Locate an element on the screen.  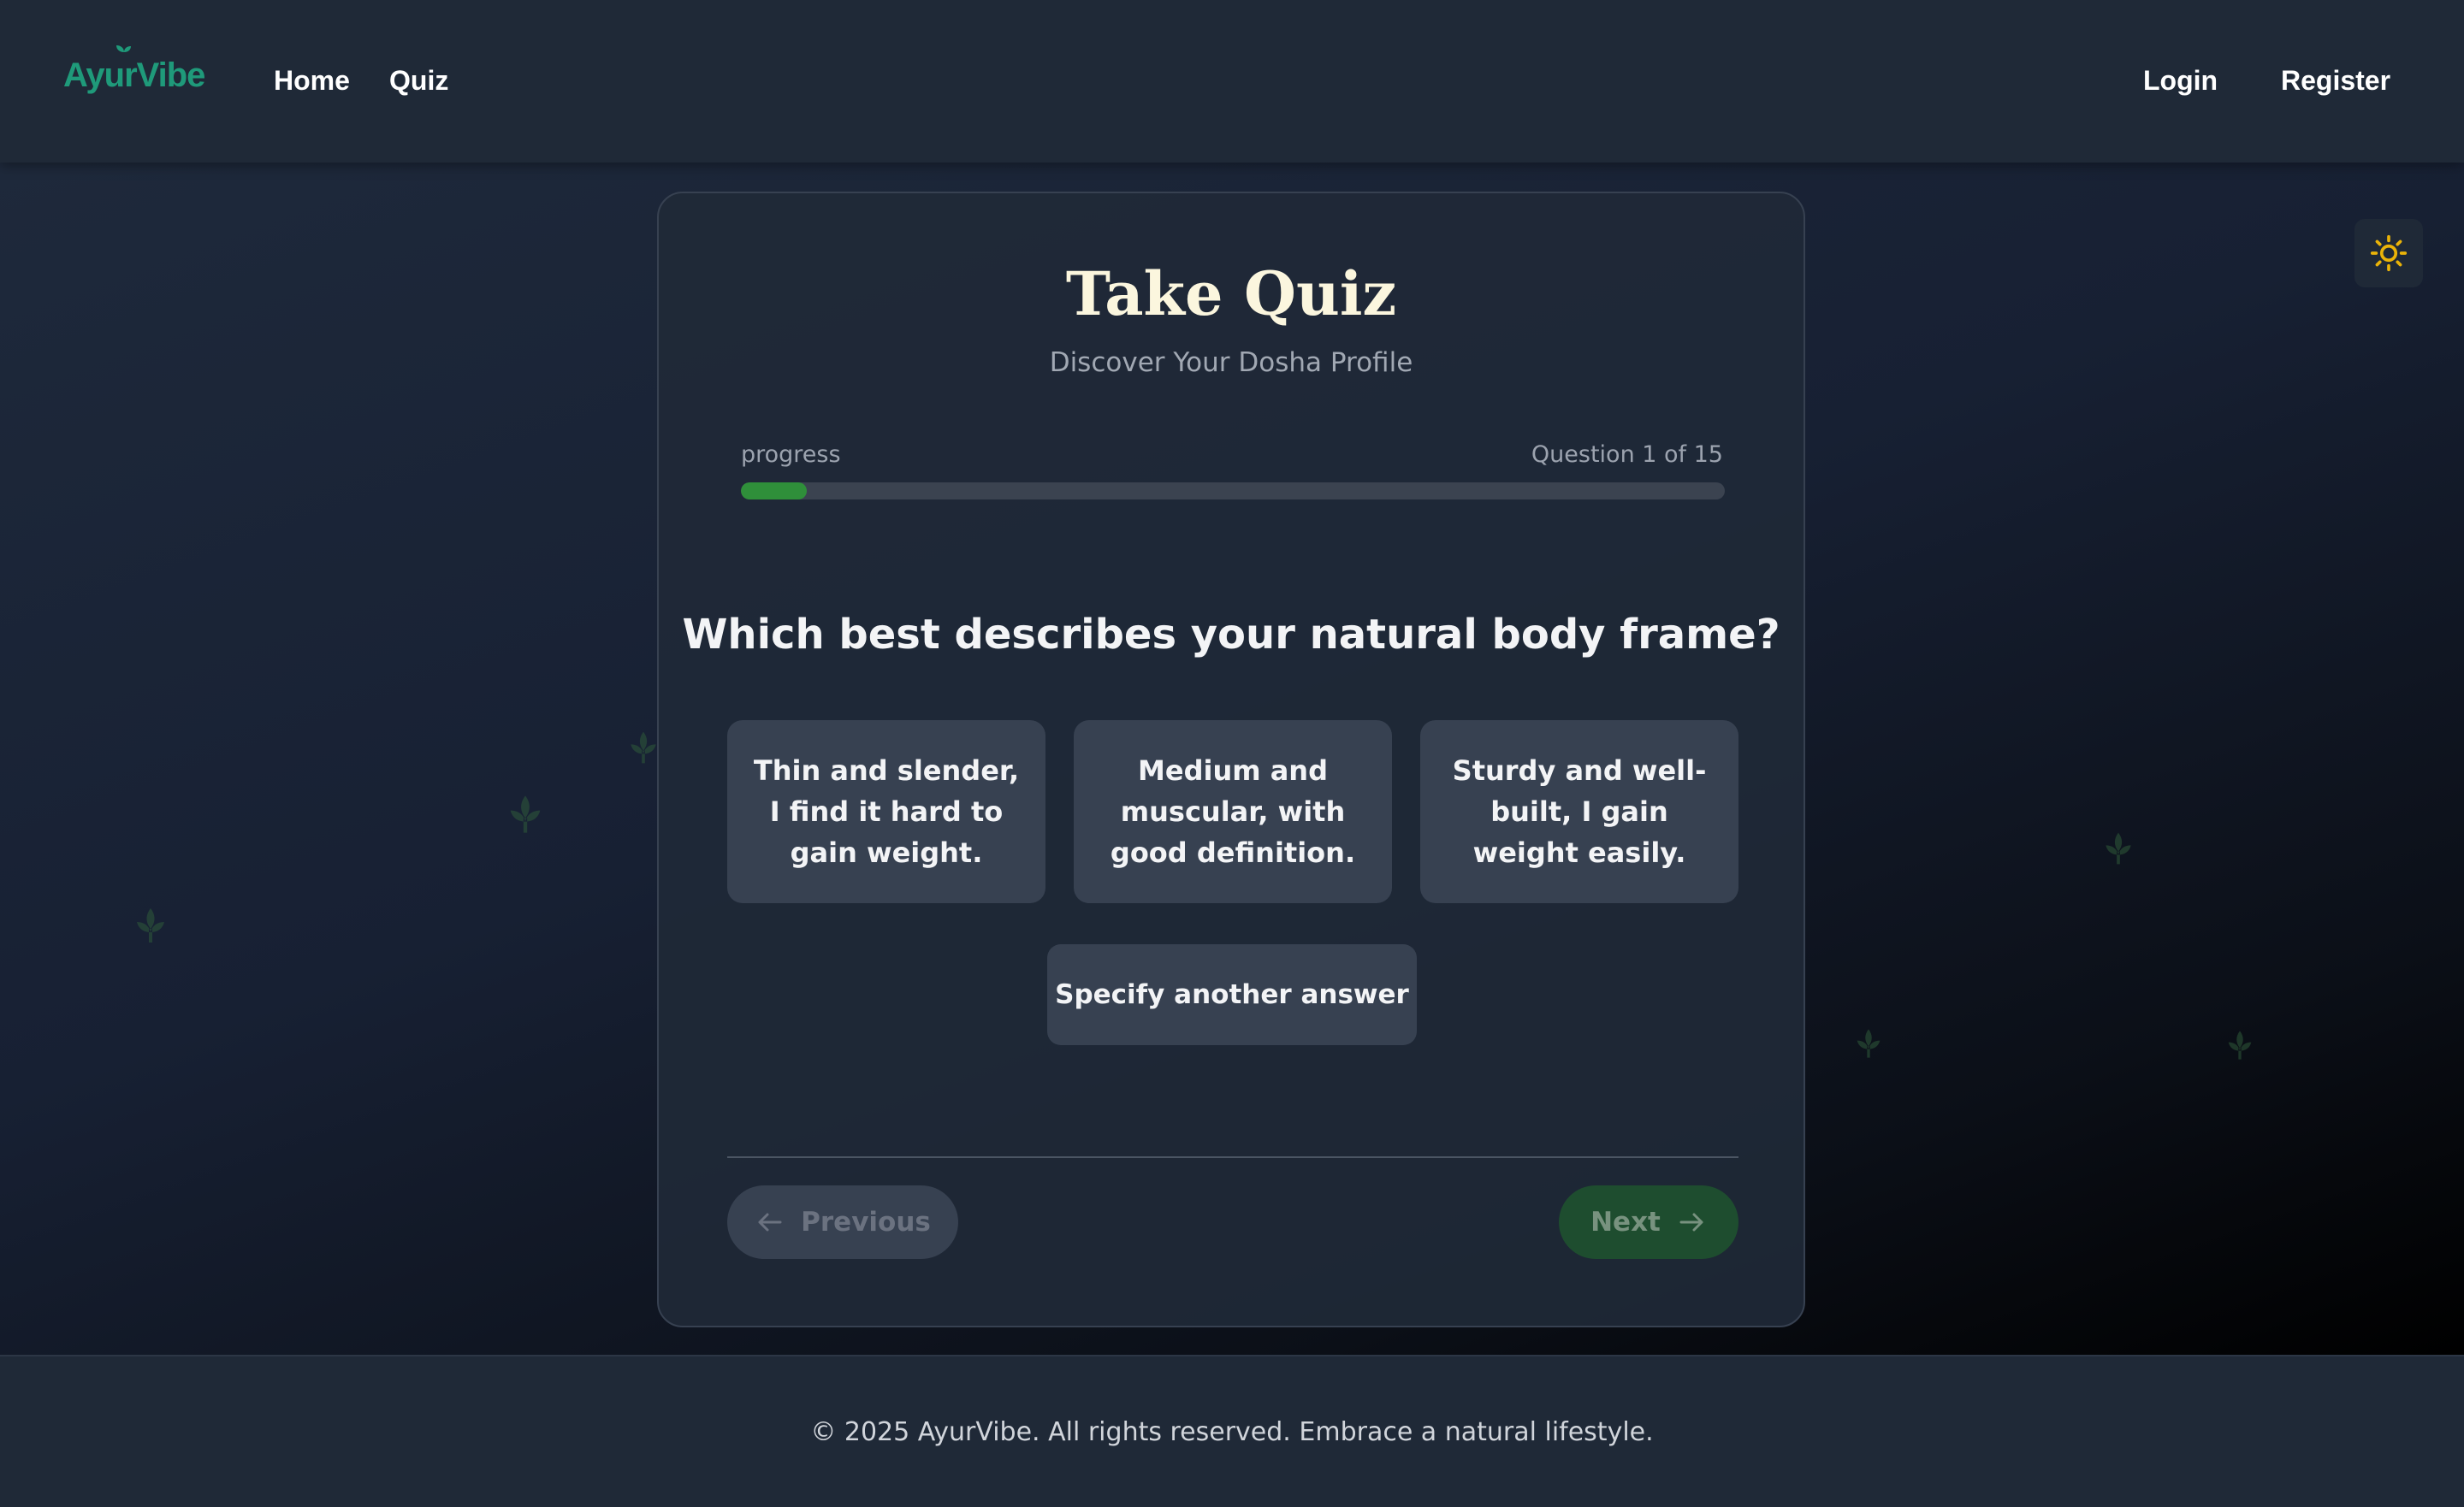
progress-bar-fill is located at coordinates (774, 490).